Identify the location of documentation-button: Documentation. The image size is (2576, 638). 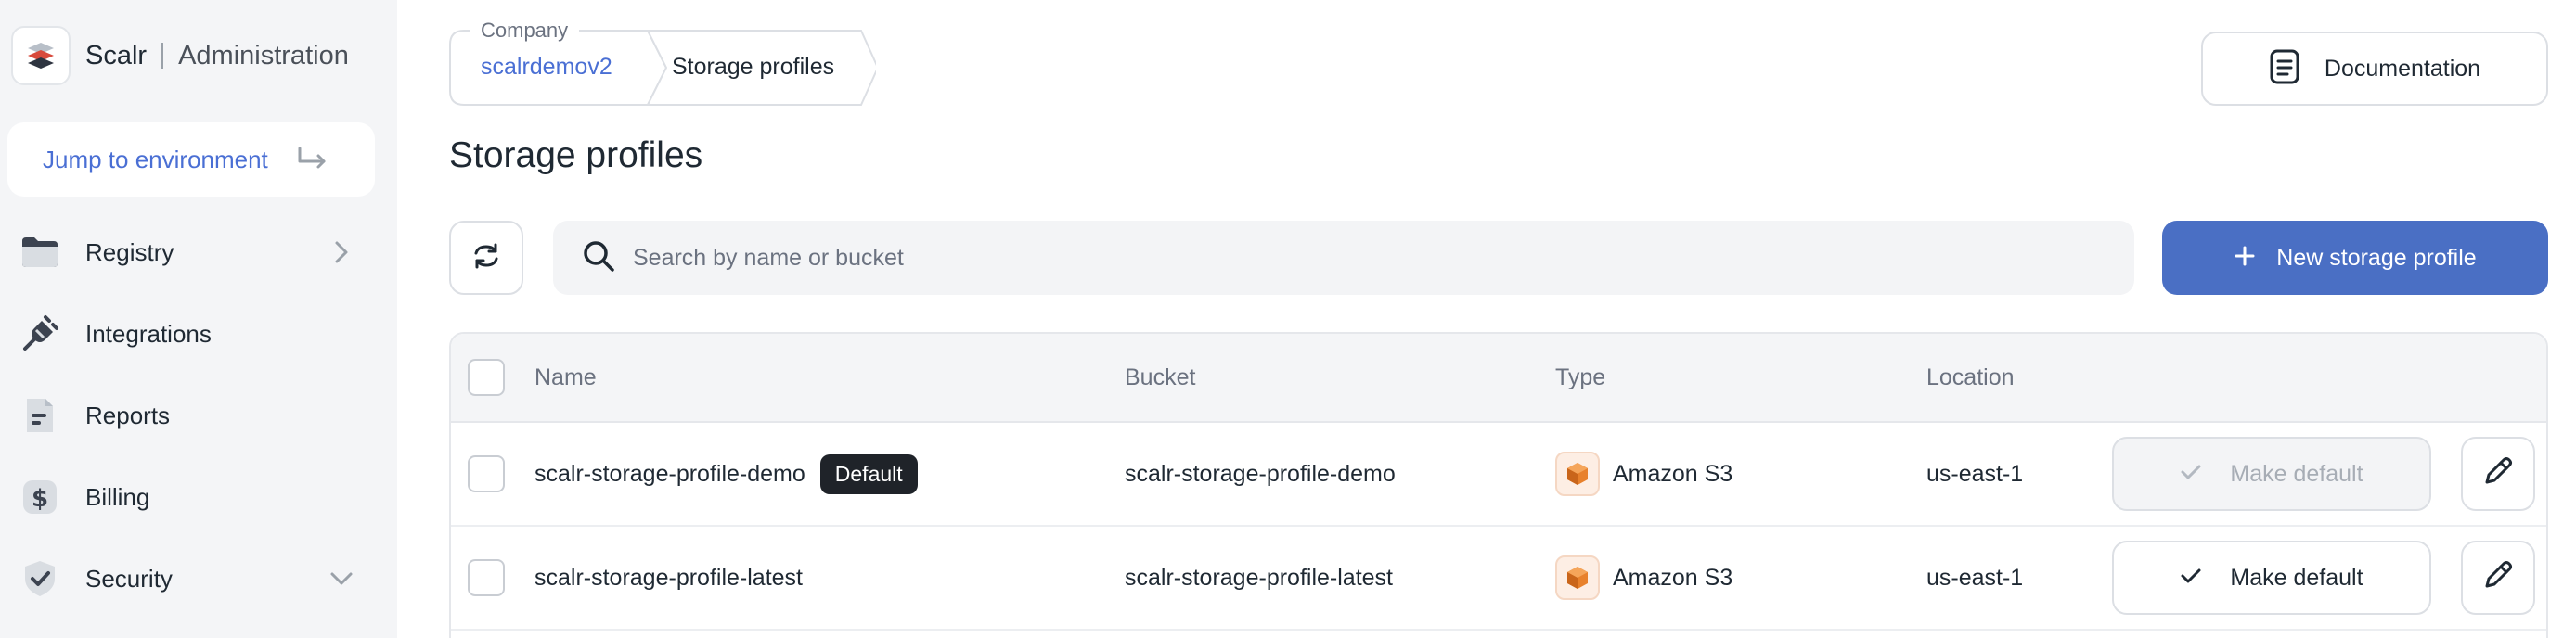
(2375, 69).